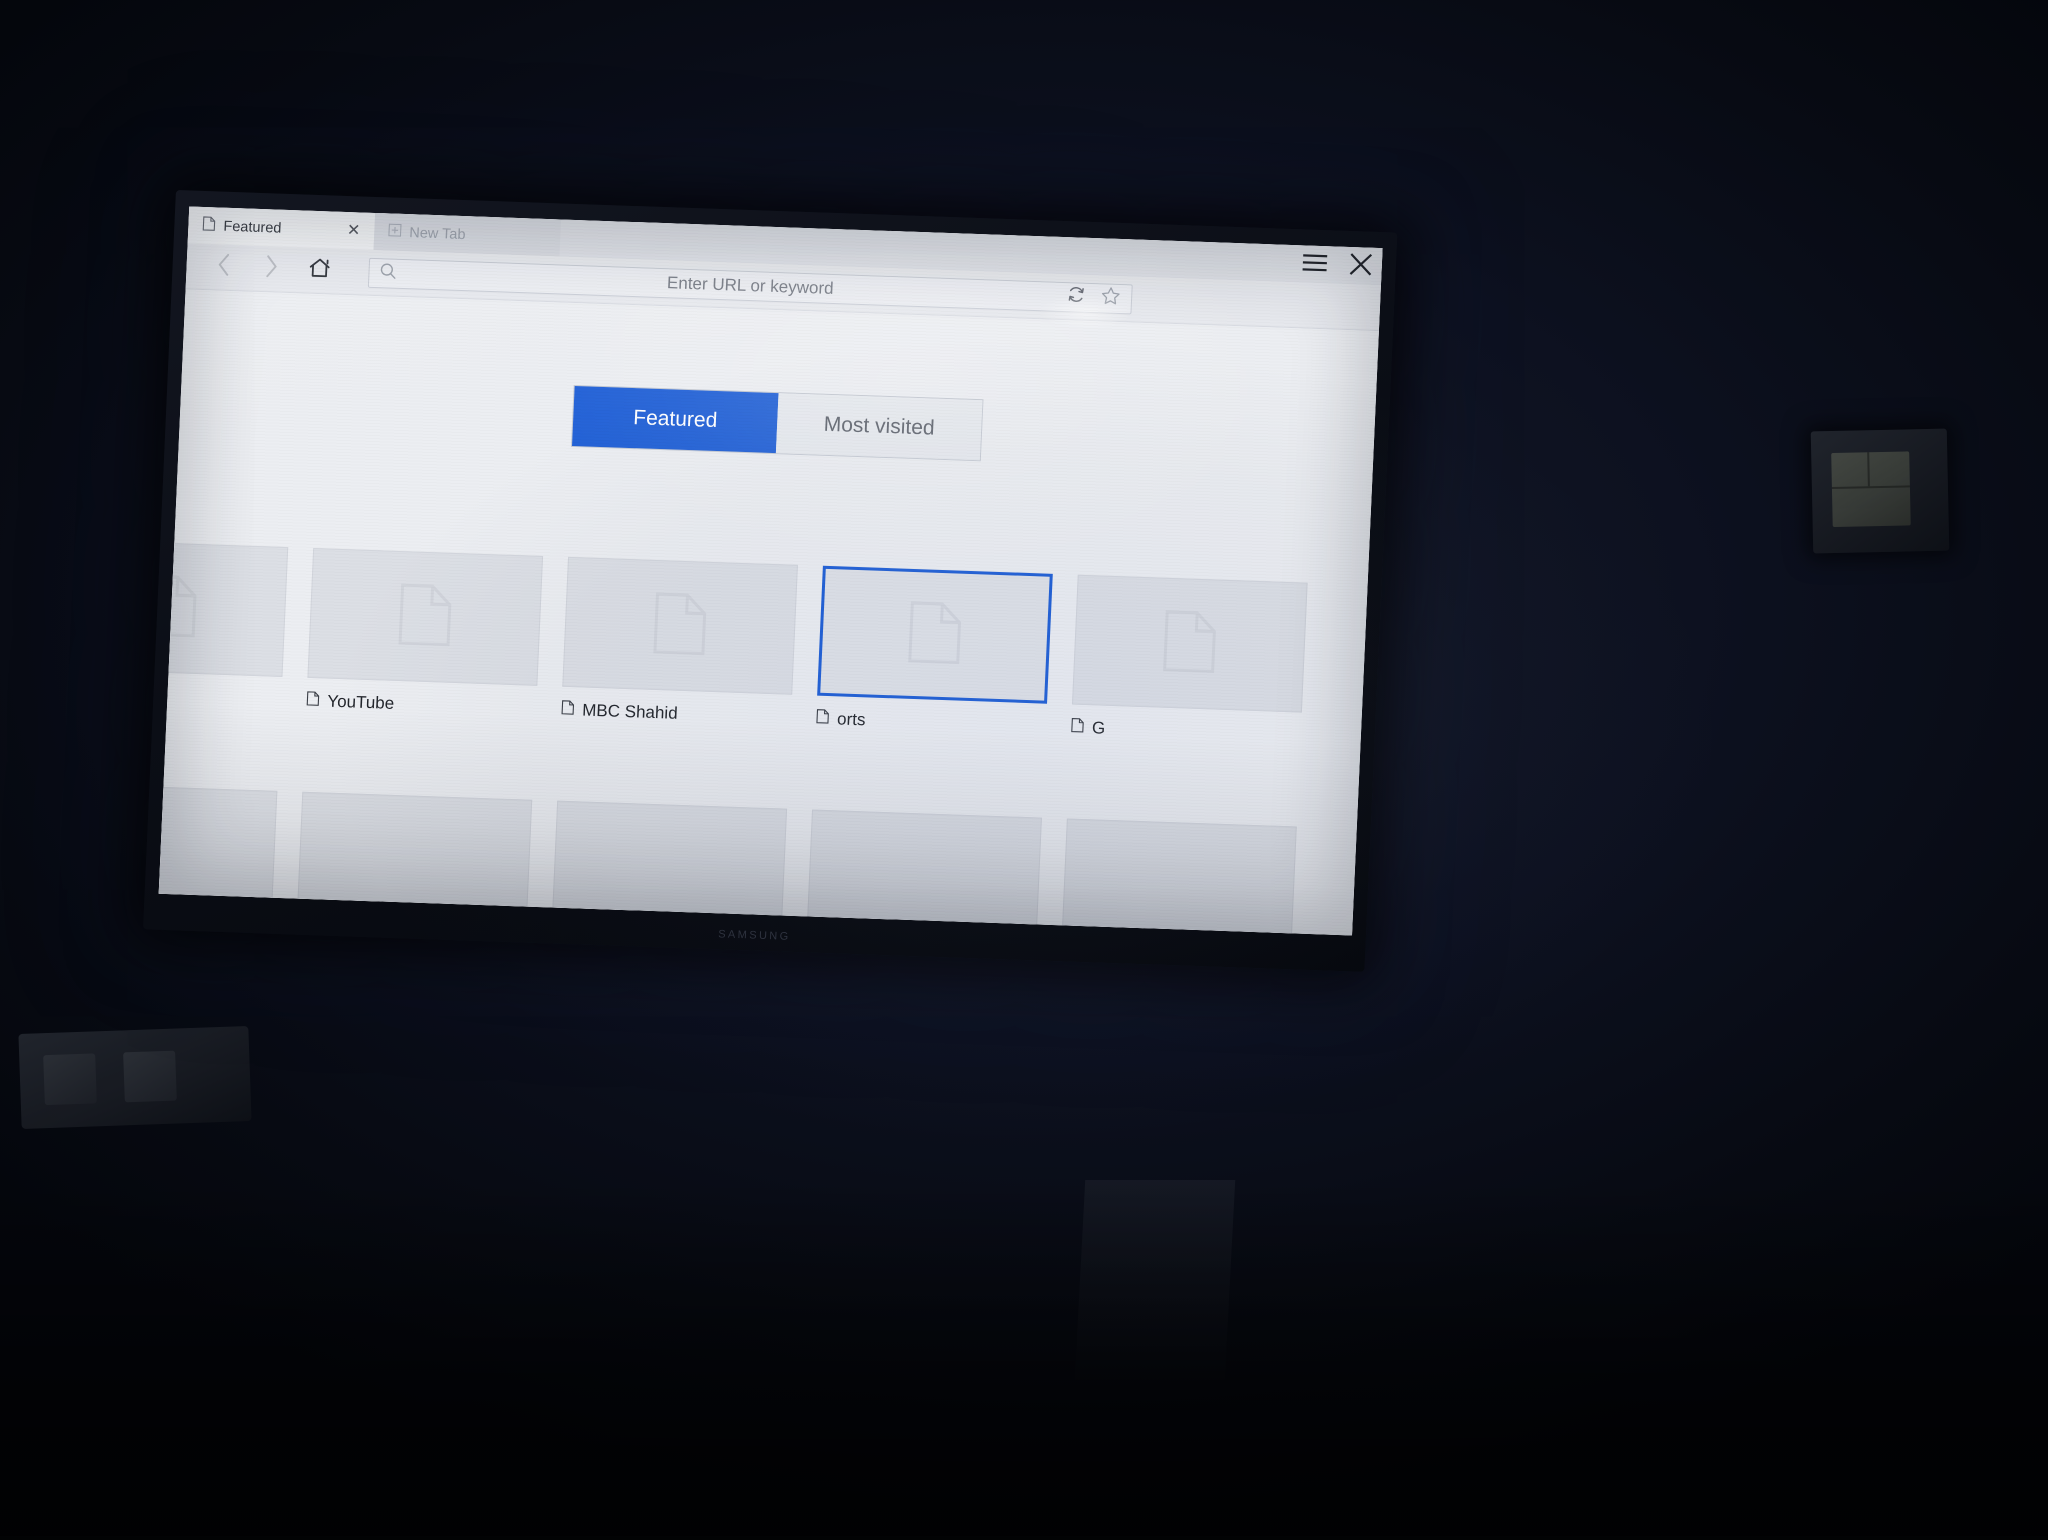  I want to click on browser-tab-featured: Featured ✕, so click(282, 227).